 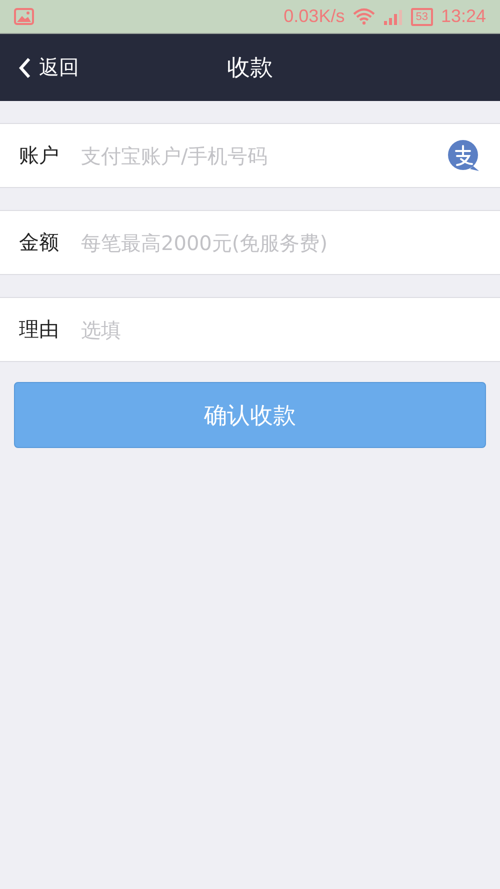 I want to click on input-row: 理由 选填, so click(x=250, y=329).